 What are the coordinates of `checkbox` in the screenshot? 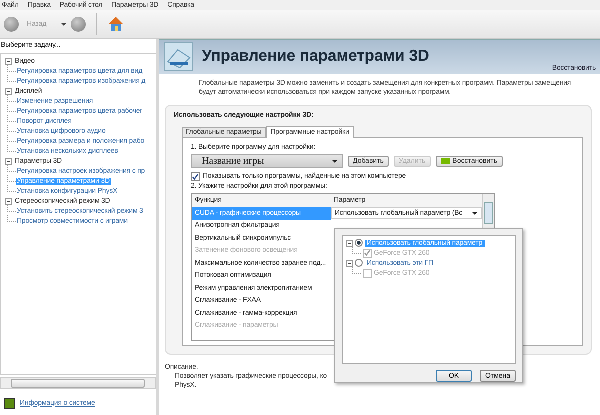 It's located at (195, 176).